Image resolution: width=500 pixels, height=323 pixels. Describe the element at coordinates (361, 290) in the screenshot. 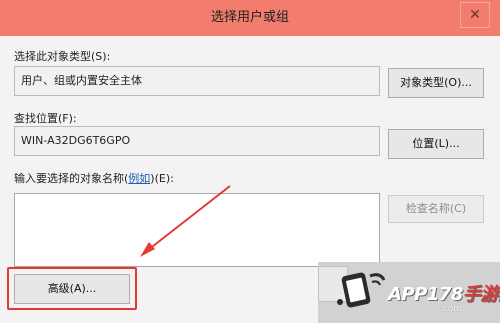

I see `watermark-logo` at that location.